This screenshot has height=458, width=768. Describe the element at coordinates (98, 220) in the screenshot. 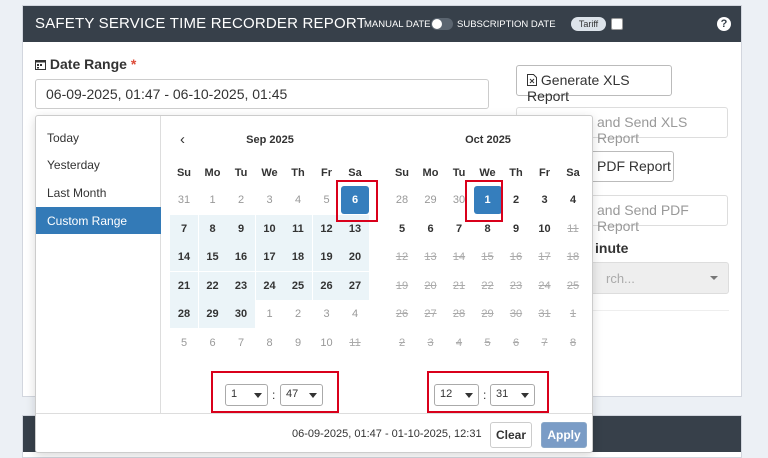

I see `range-custom: Custom Range` at that location.